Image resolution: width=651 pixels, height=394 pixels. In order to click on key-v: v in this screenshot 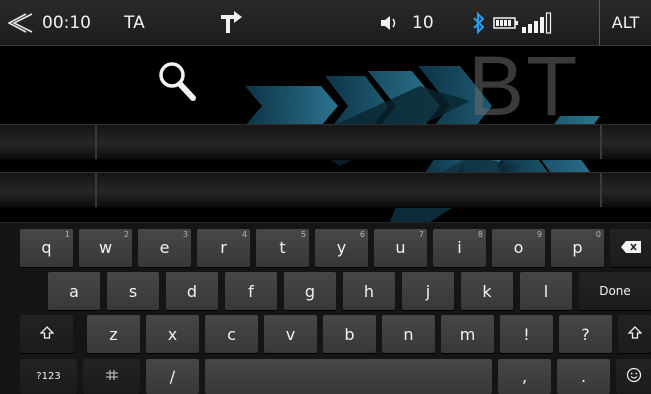, I will do `click(290, 334)`.